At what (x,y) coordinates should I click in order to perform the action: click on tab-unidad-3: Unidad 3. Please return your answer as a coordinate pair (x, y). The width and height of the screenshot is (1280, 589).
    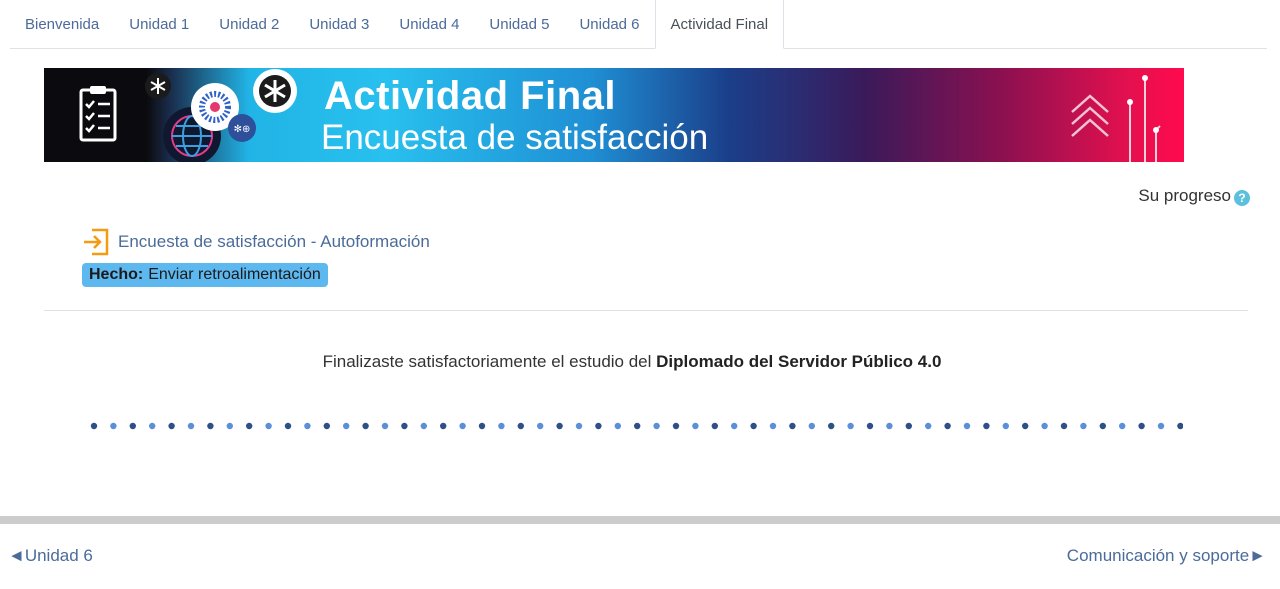
    Looking at the image, I should click on (339, 24).